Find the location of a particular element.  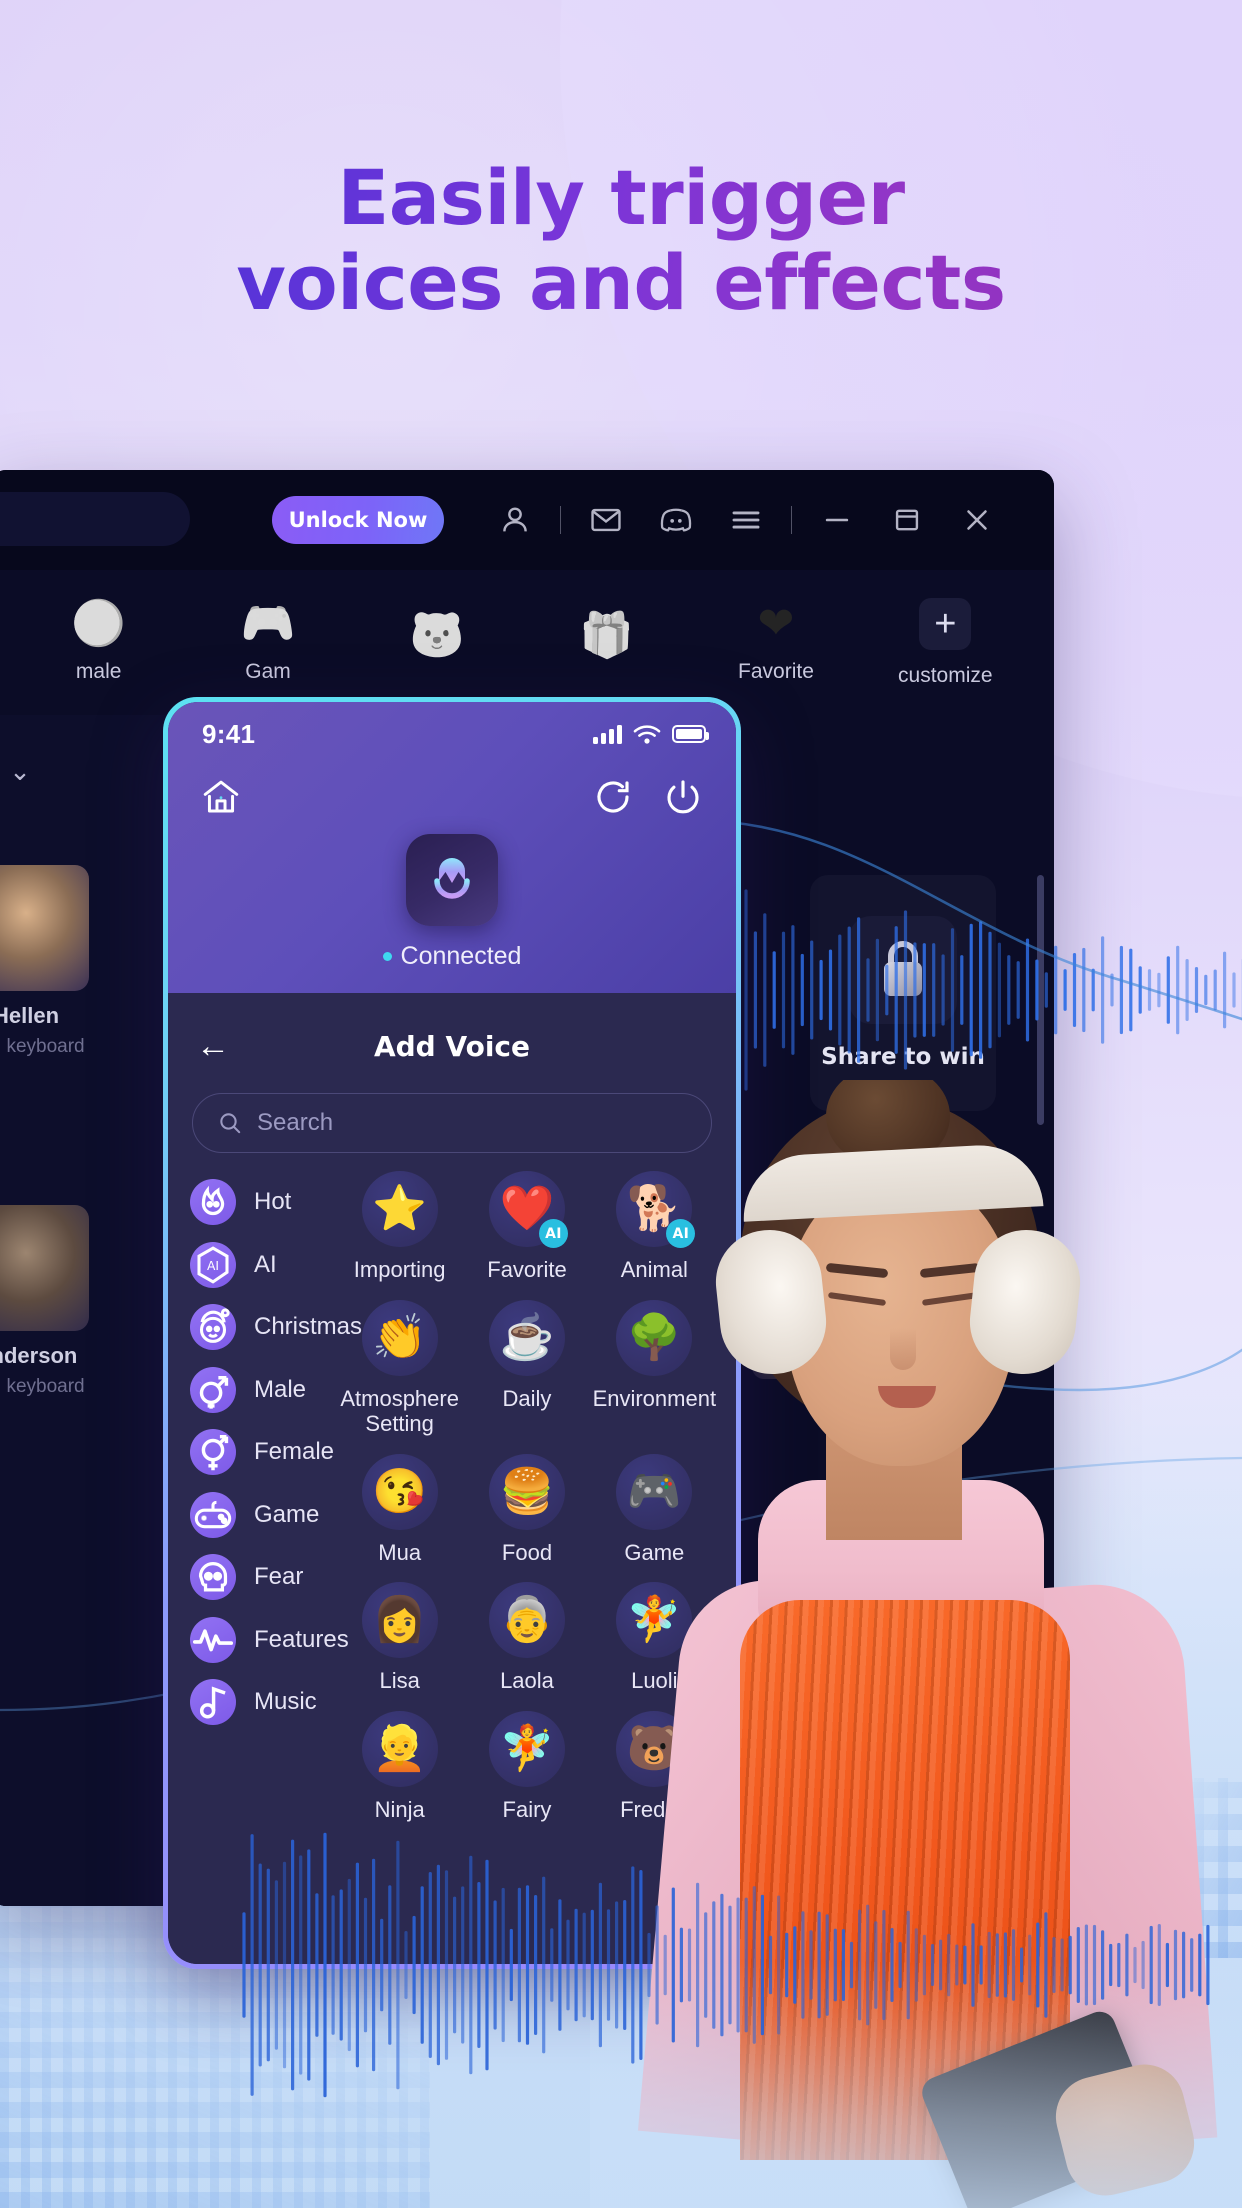

game-controller-icon is located at coordinates (213, 1514).